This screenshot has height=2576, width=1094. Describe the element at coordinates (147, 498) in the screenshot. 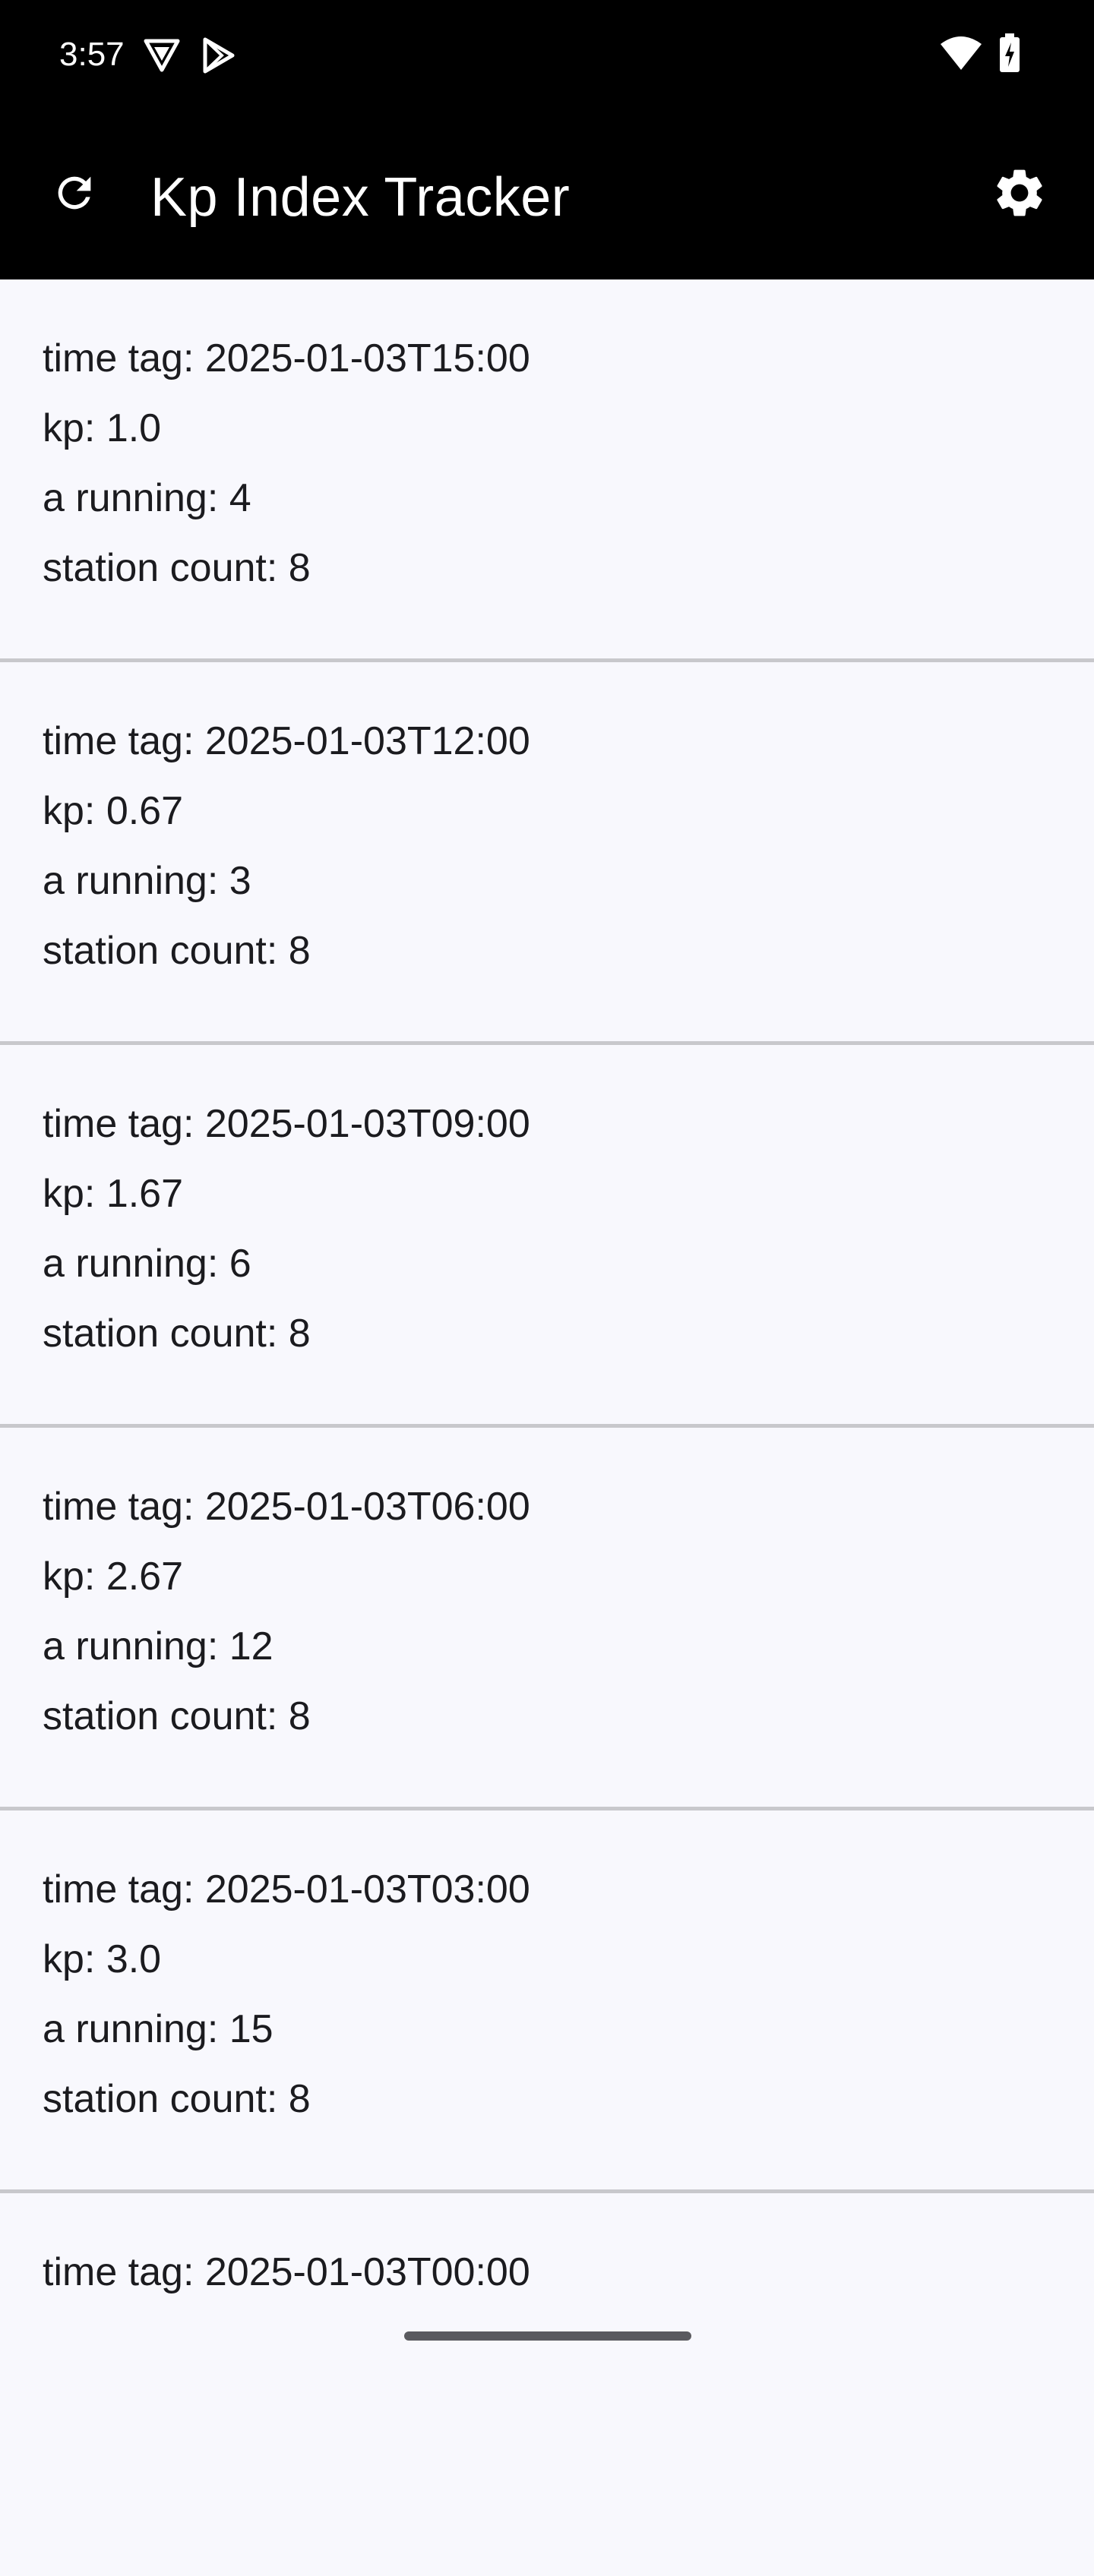

I see `a-running-text: a running: 4` at that location.